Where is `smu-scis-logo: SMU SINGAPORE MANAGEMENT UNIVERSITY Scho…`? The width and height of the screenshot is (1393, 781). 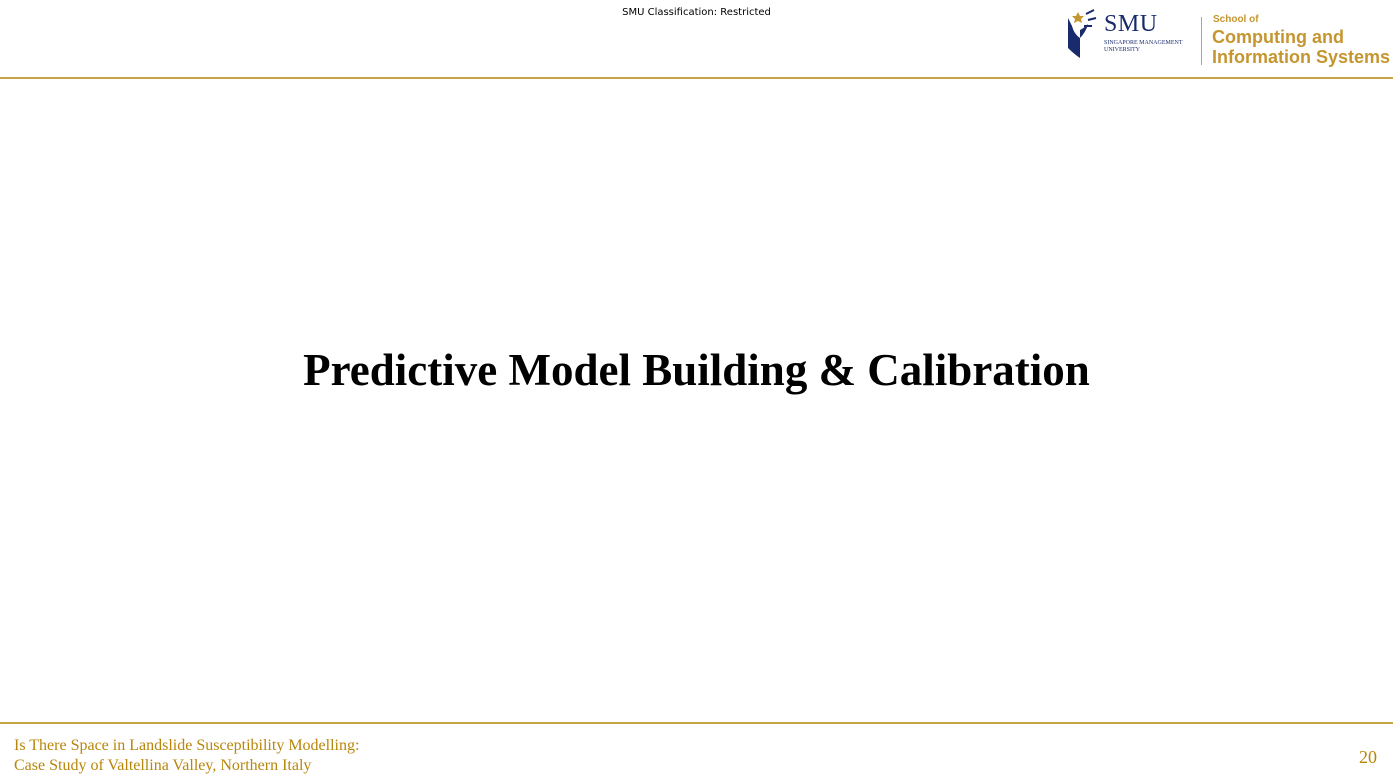 smu-scis-logo: SMU SINGAPORE MANAGEMENT UNIVERSITY Scho… is located at coordinates (1227, 39).